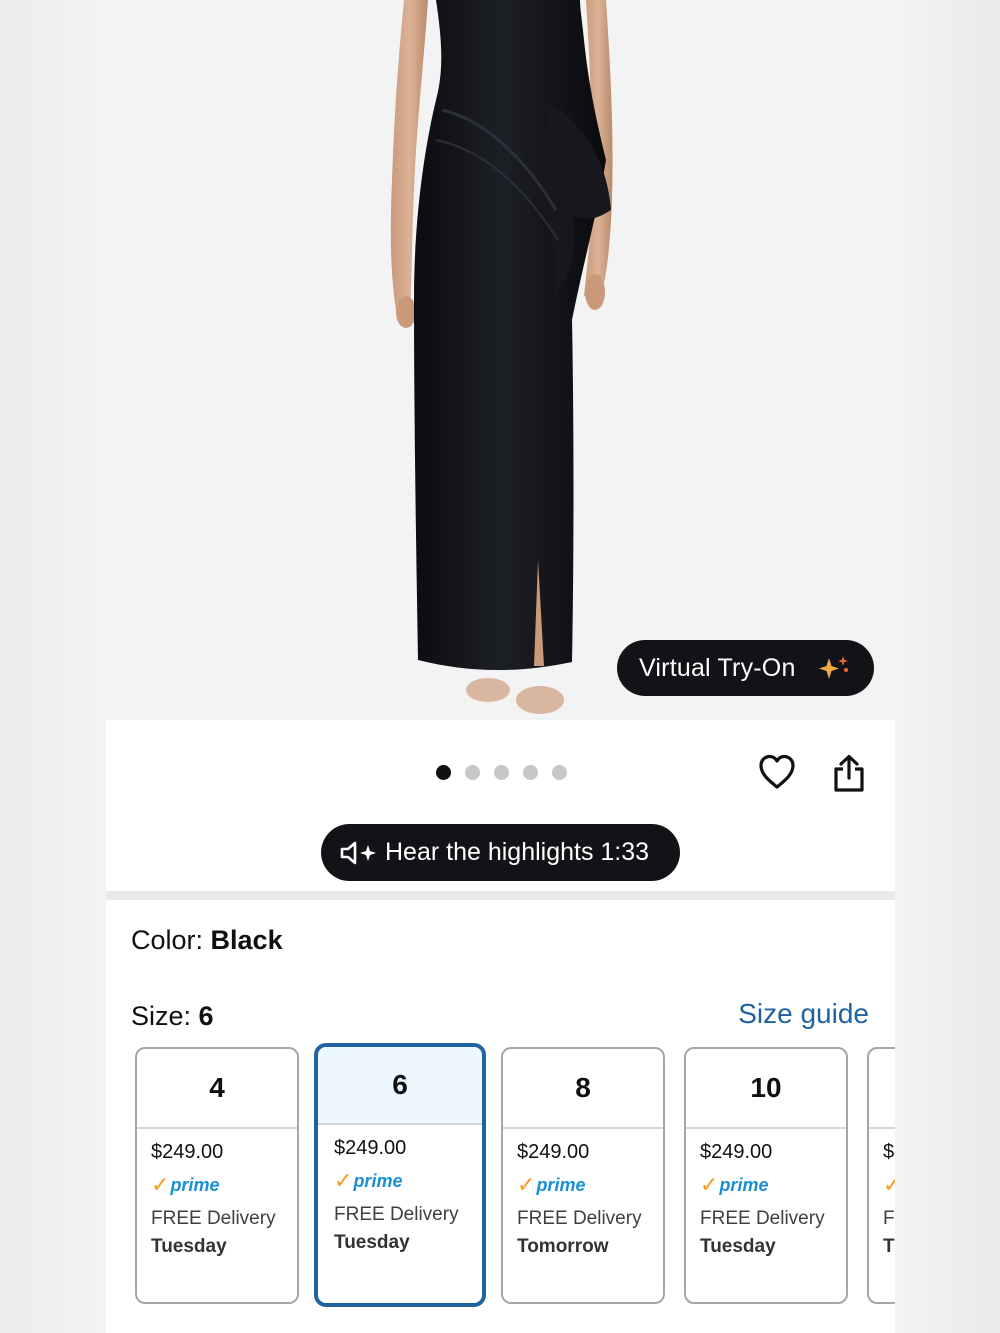  Describe the element at coordinates (501, 357) in the screenshot. I see `dress-illustration` at that location.